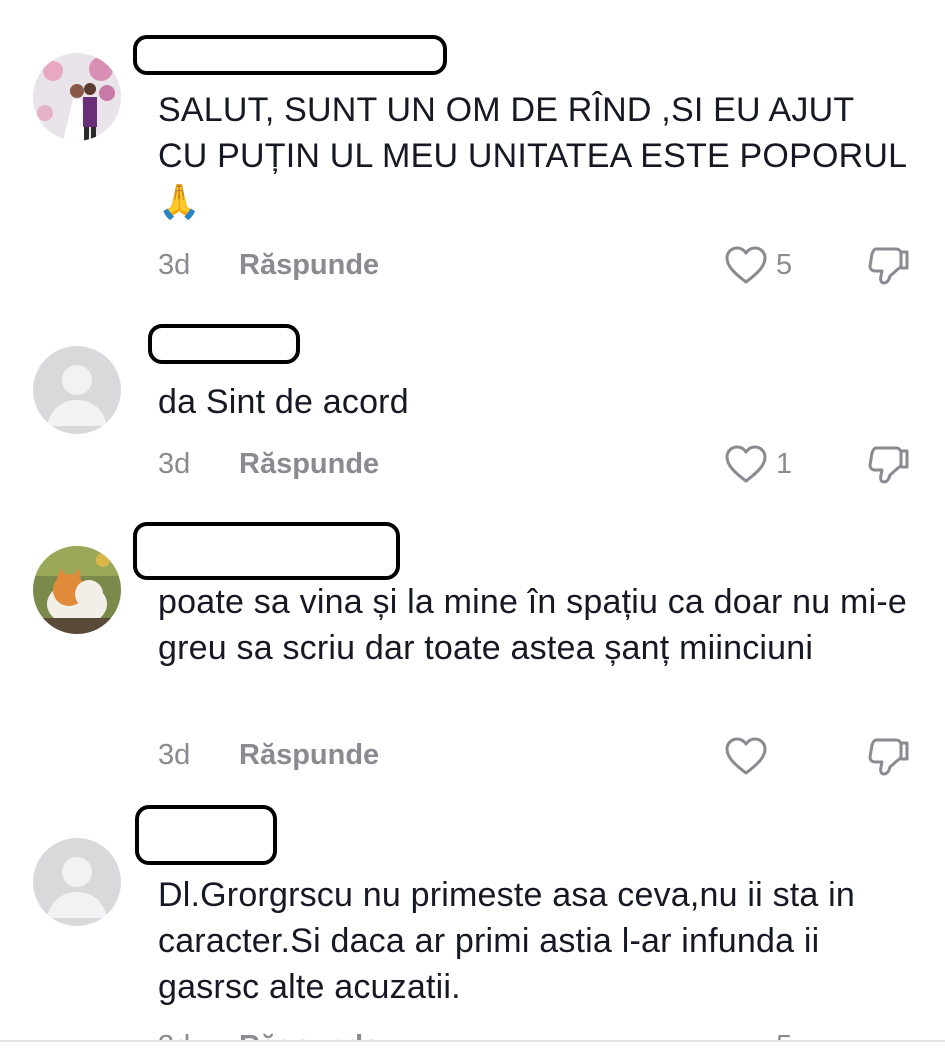 The width and height of the screenshot is (945, 1050). Describe the element at coordinates (472, 1035) in the screenshot. I see `cut-off-footer: 3d Răspunde 5` at that location.